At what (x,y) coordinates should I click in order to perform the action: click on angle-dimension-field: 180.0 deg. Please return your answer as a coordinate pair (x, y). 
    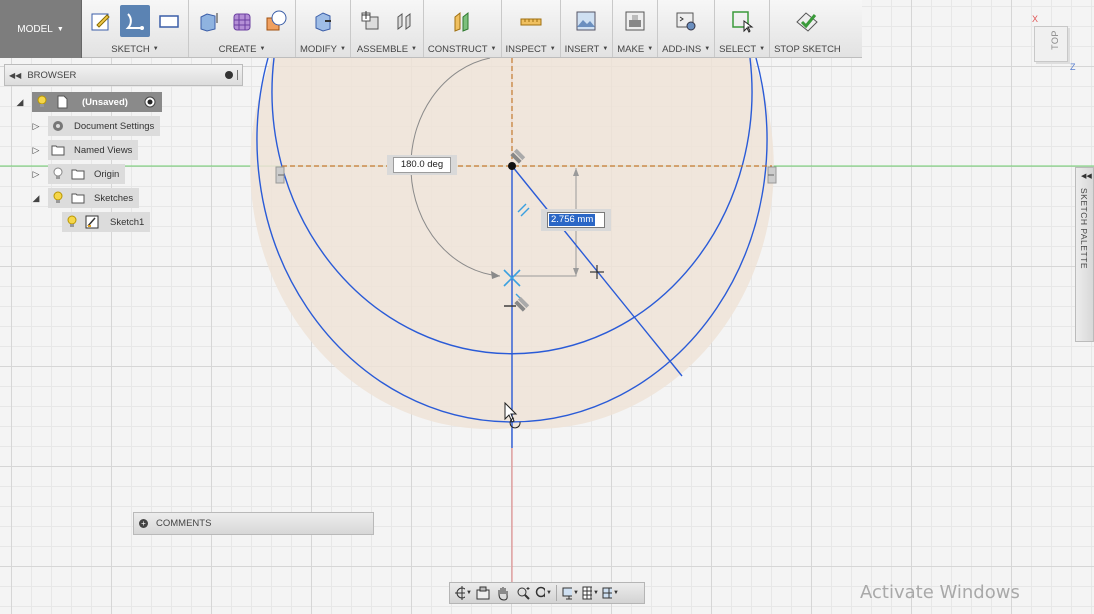
    Looking at the image, I should click on (422, 165).